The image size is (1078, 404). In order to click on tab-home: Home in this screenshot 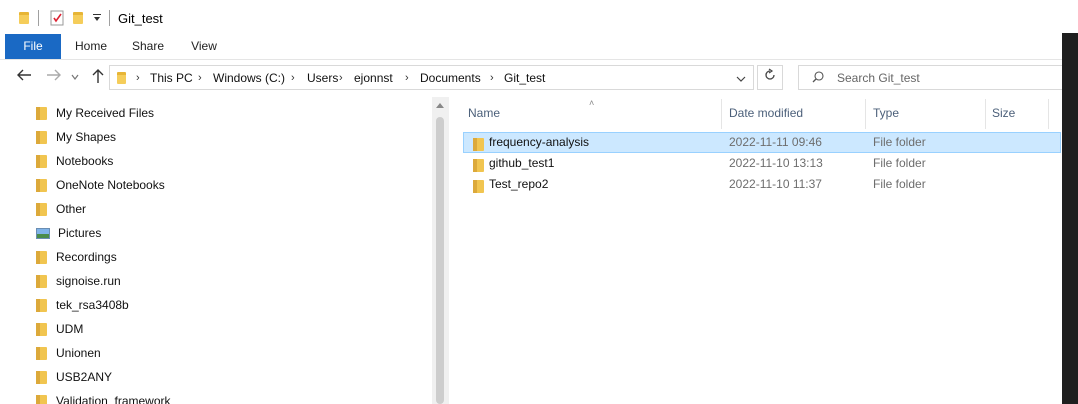, I will do `click(91, 46)`.